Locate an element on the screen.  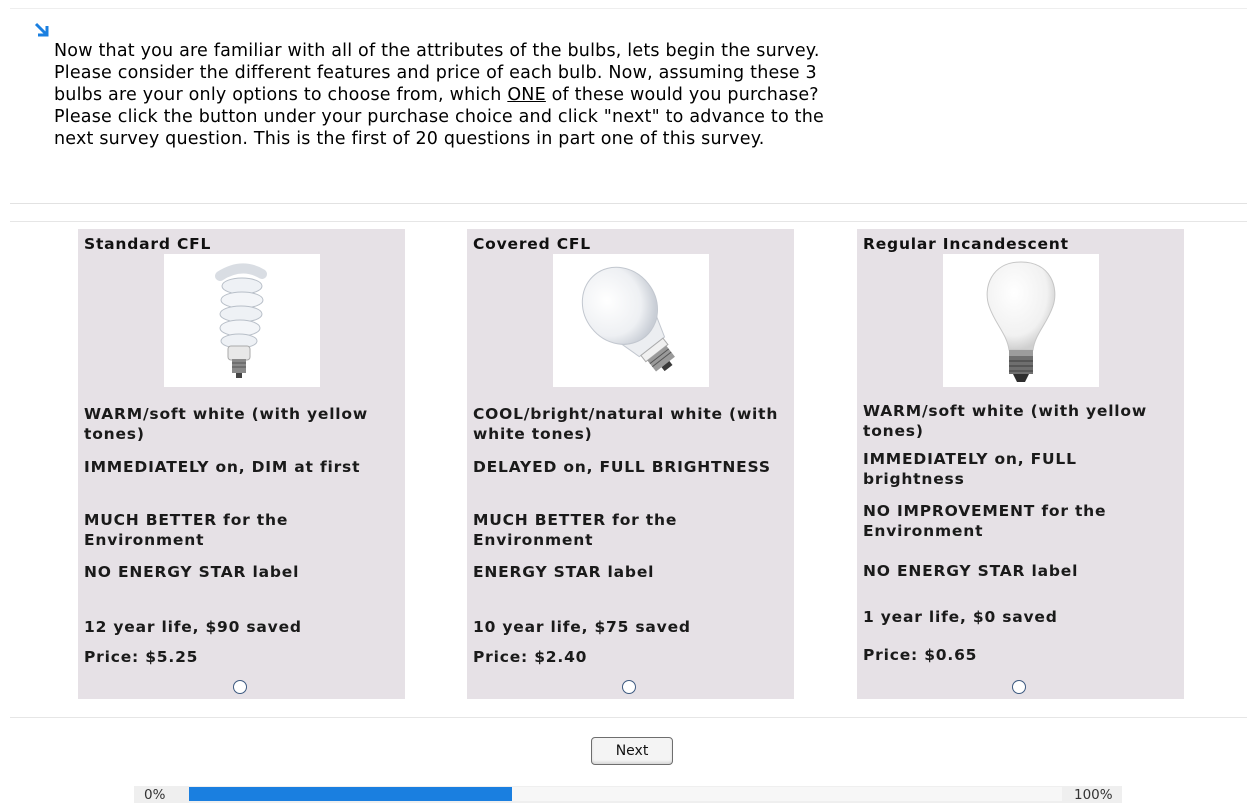
covered-cfl-bulb-image is located at coordinates (631, 320).